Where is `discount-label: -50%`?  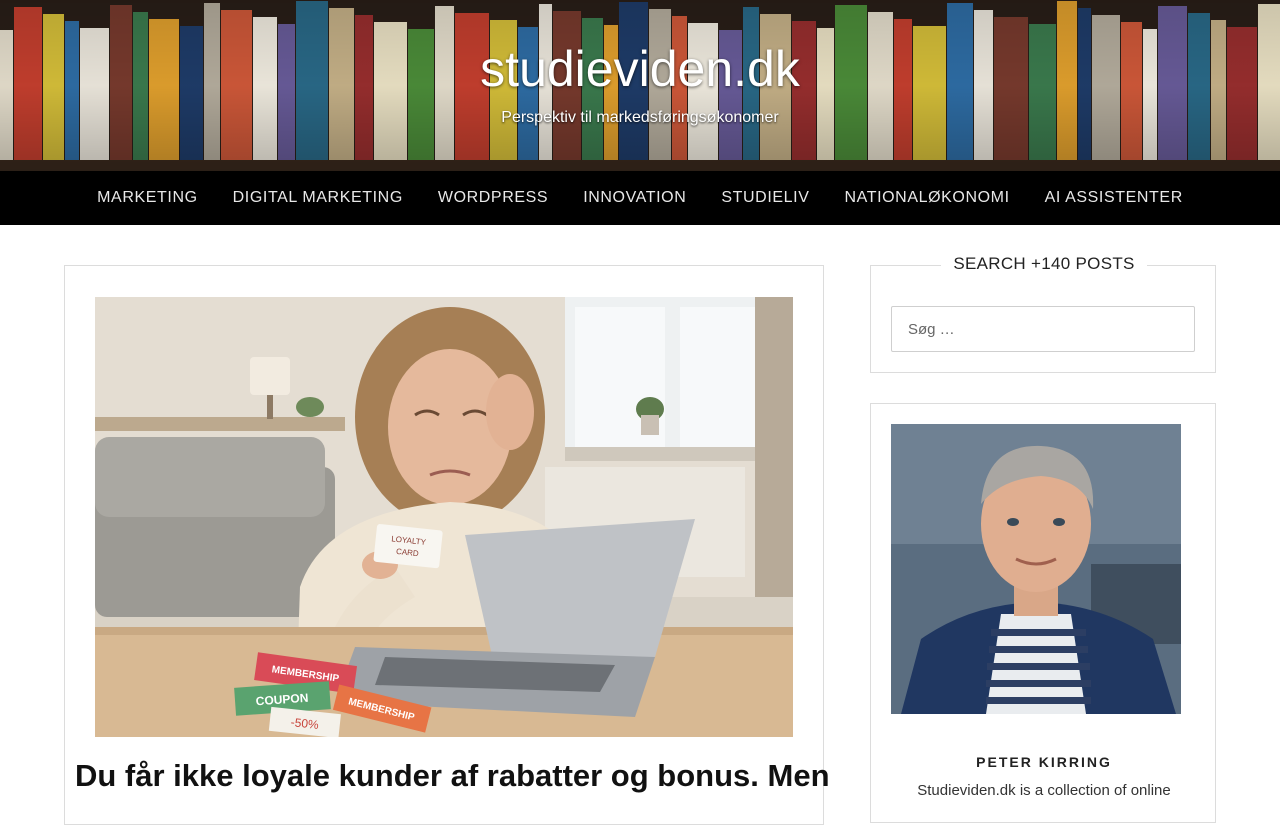
discount-label: -50% is located at coordinates (305, 723).